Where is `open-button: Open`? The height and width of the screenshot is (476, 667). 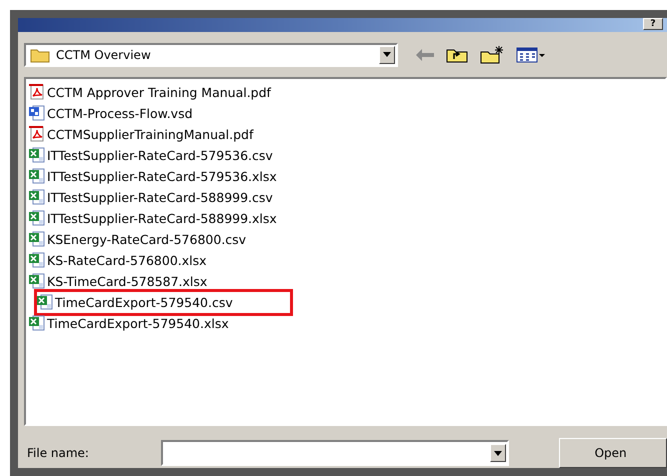
open-button: Open is located at coordinates (612, 453).